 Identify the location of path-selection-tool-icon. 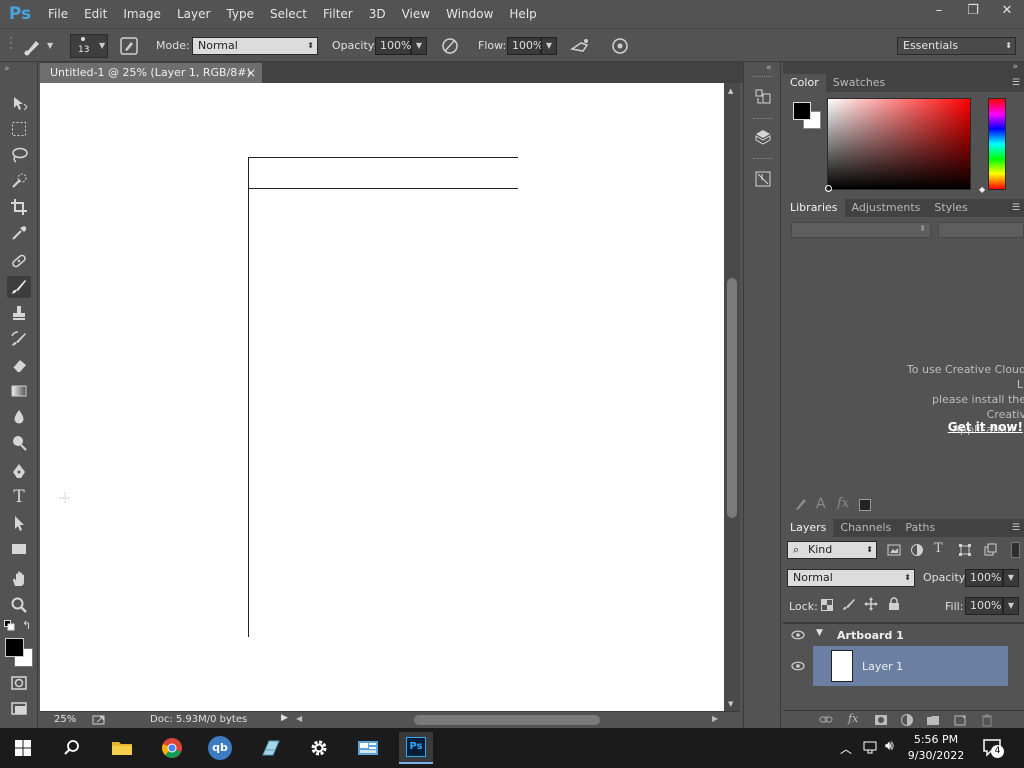
(19, 523).